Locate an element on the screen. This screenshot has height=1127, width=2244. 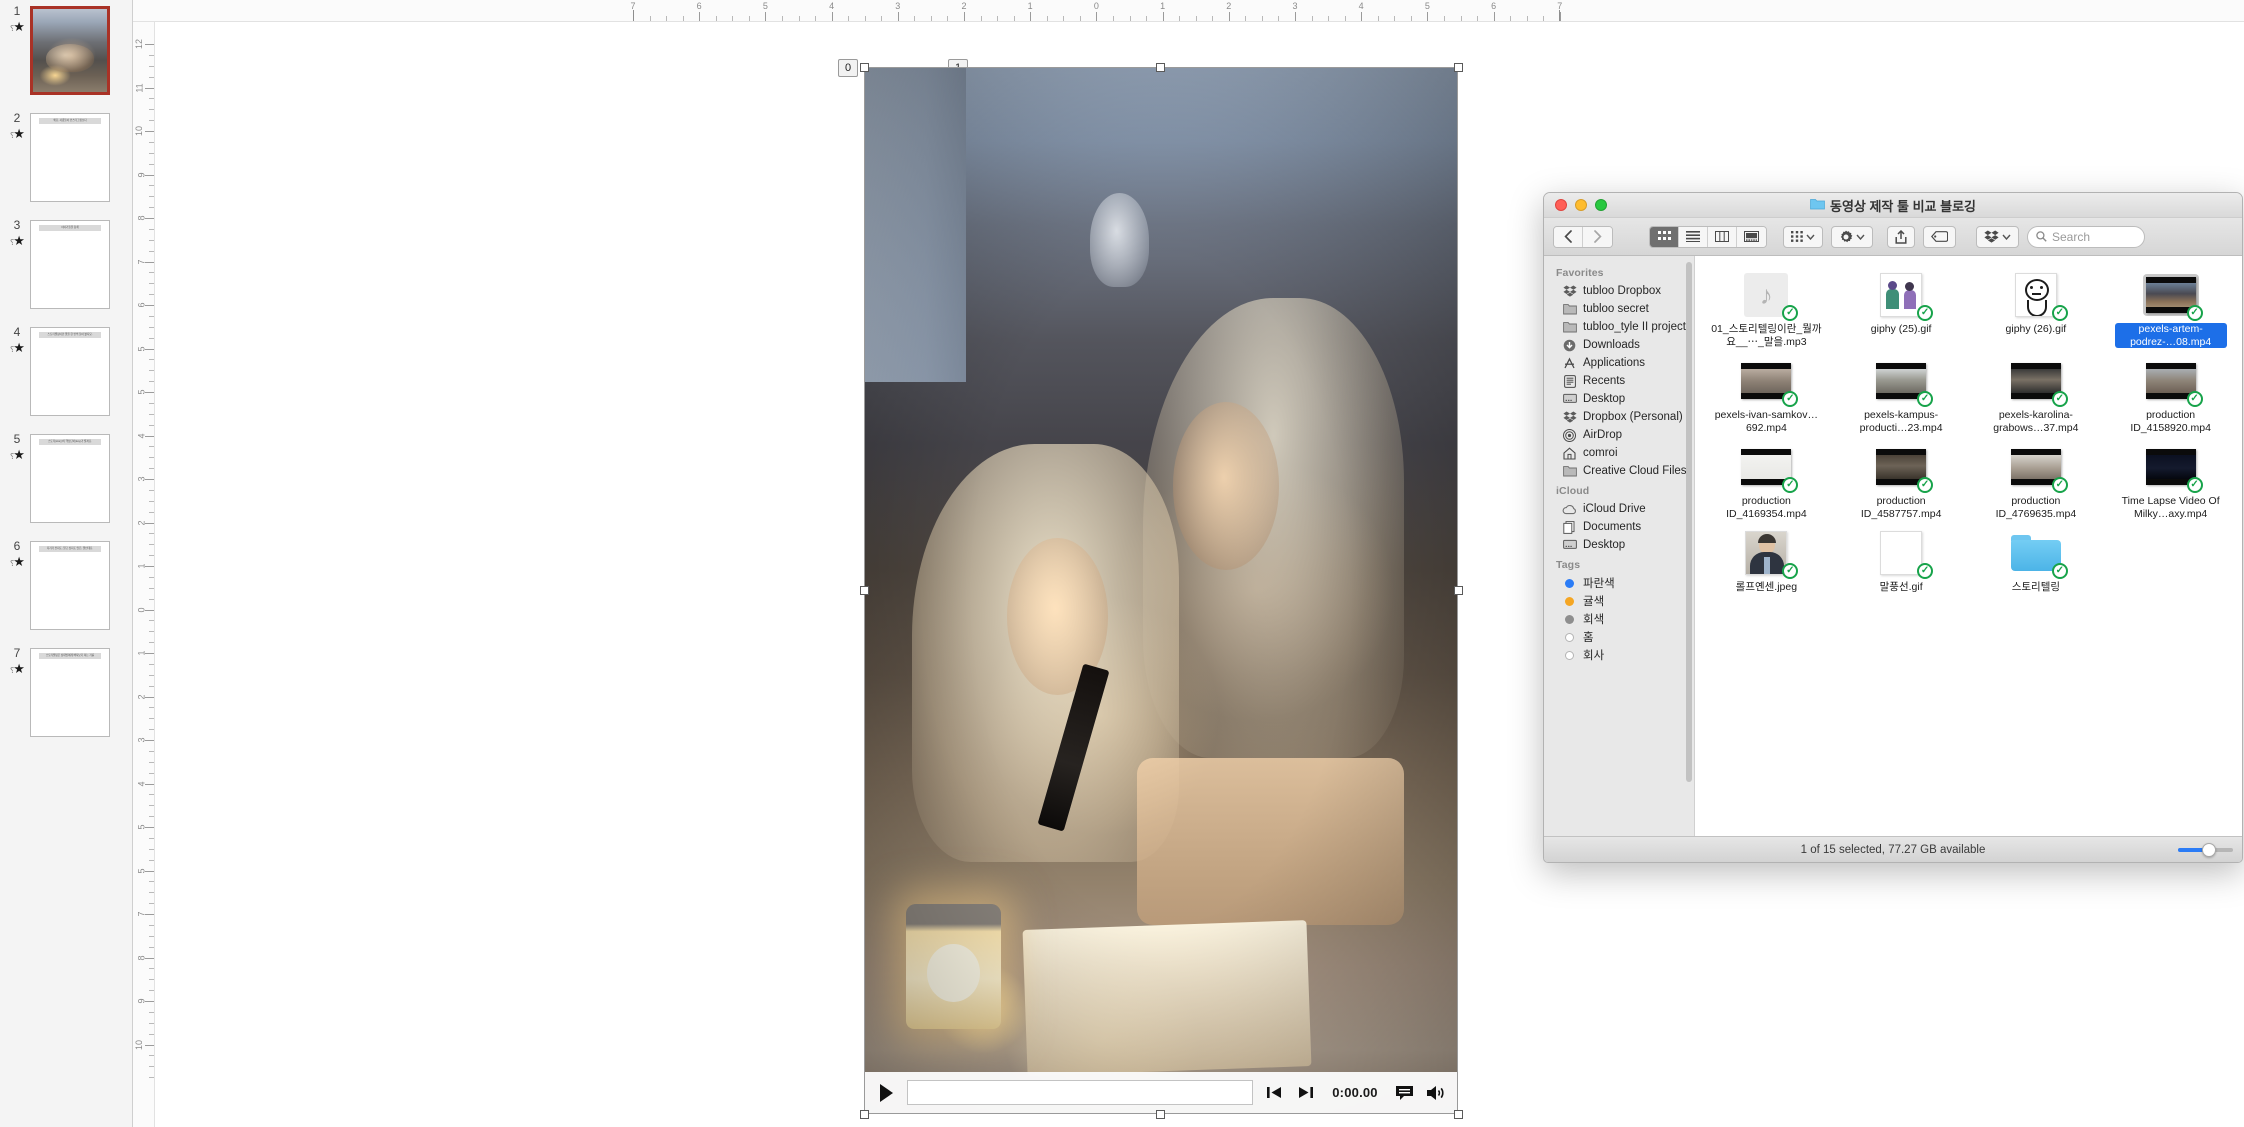
forward-button is located at coordinates (1597, 236).